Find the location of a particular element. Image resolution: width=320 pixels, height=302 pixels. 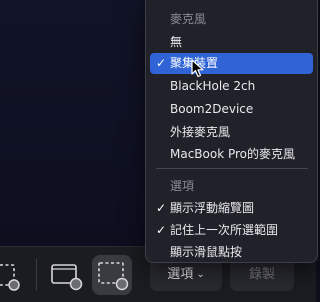

menu-item-mic-macbook-pro: MacBook Pro的麥克風 is located at coordinates (231, 154).